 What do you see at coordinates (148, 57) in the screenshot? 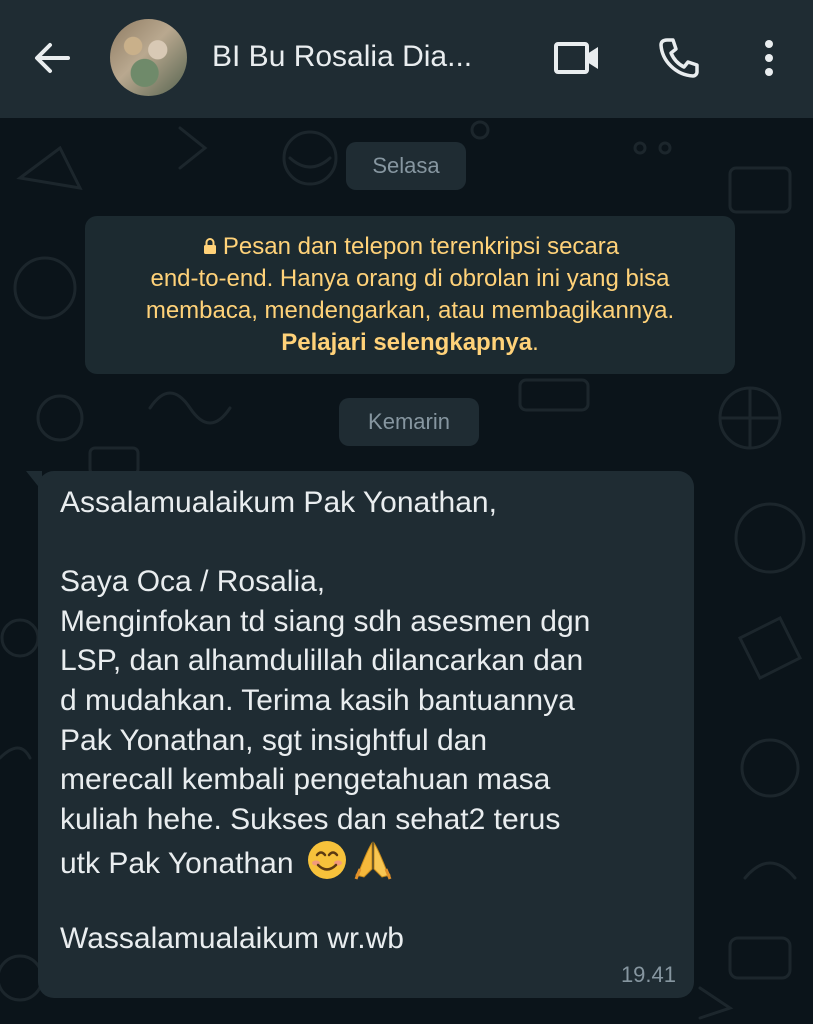
I see `avatar` at bounding box center [148, 57].